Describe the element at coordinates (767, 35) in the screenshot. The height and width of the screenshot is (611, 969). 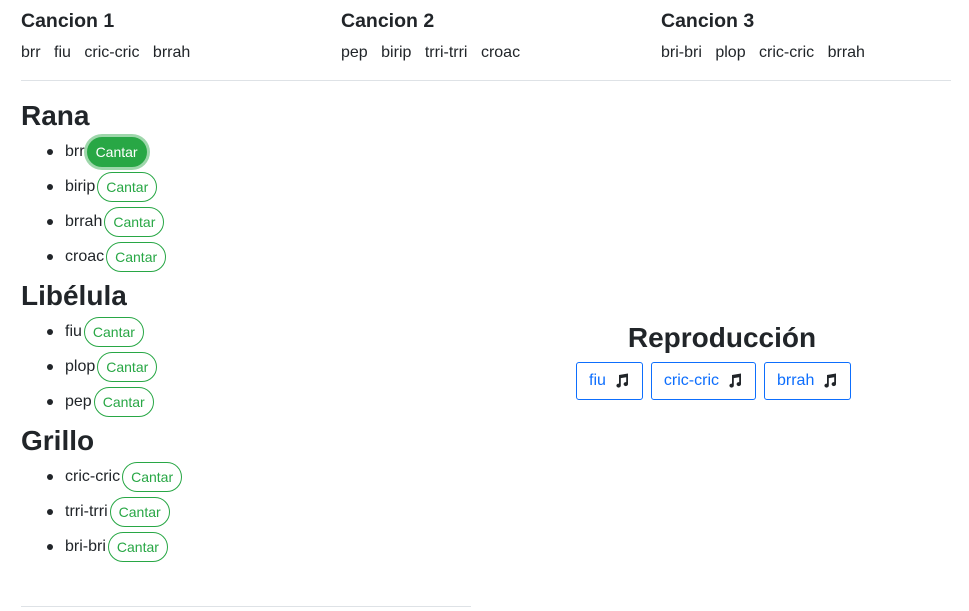
I see `song-3: Cancion 3 bri-bri plop cric-cric brrah` at that location.